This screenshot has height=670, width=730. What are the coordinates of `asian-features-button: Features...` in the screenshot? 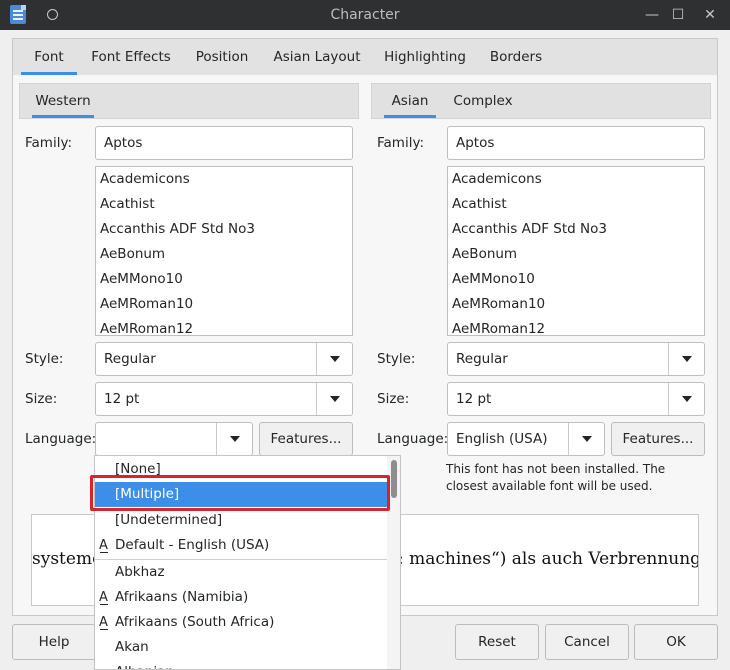 It's located at (658, 439).